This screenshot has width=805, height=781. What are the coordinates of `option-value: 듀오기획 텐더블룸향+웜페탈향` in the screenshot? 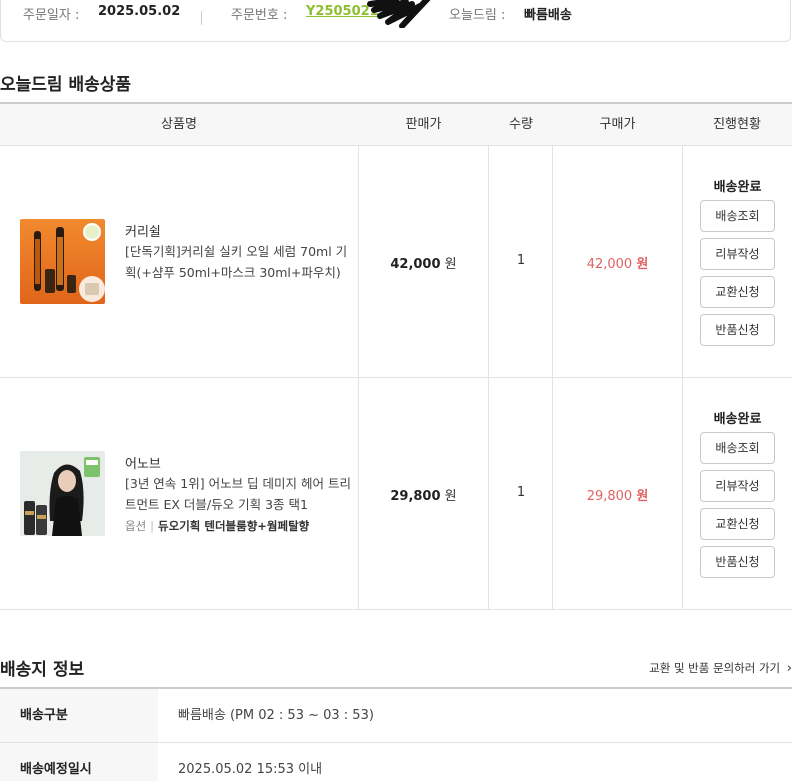 It's located at (234, 526).